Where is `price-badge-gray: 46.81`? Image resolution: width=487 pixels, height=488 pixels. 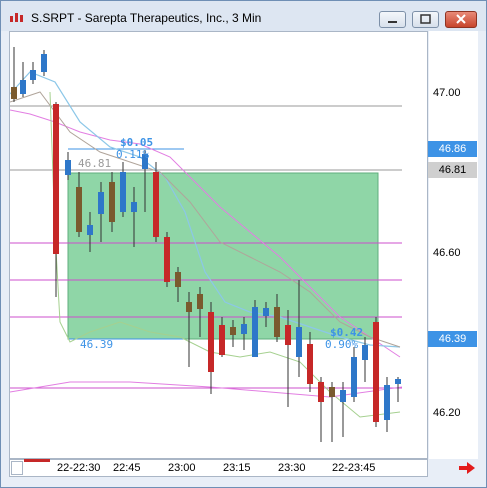 price-badge-gray: 46.81 is located at coordinates (452, 170).